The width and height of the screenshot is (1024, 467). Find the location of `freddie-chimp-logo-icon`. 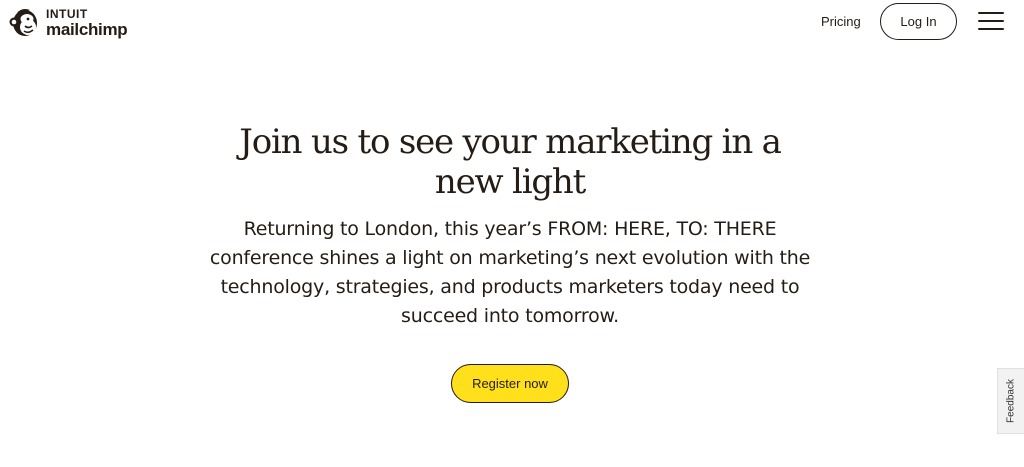

freddie-chimp-logo-icon is located at coordinates (23, 22).